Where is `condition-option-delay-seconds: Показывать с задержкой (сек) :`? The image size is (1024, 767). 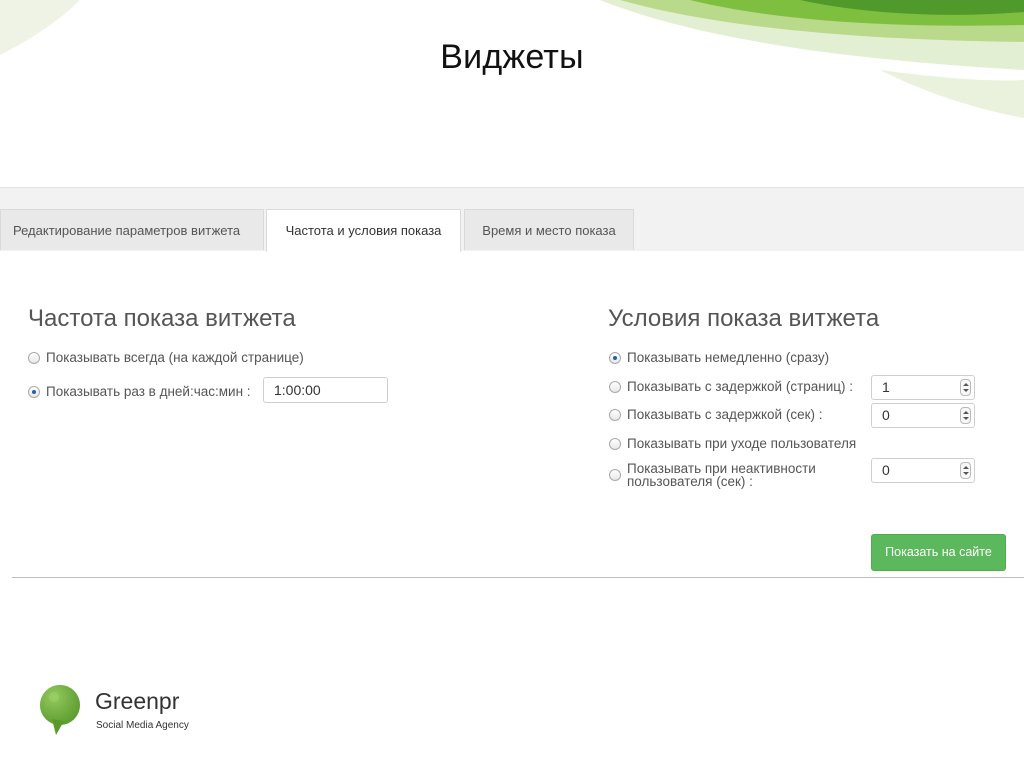 condition-option-delay-seconds: Показывать с задержкой (сек) : is located at coordinates (716, 414).